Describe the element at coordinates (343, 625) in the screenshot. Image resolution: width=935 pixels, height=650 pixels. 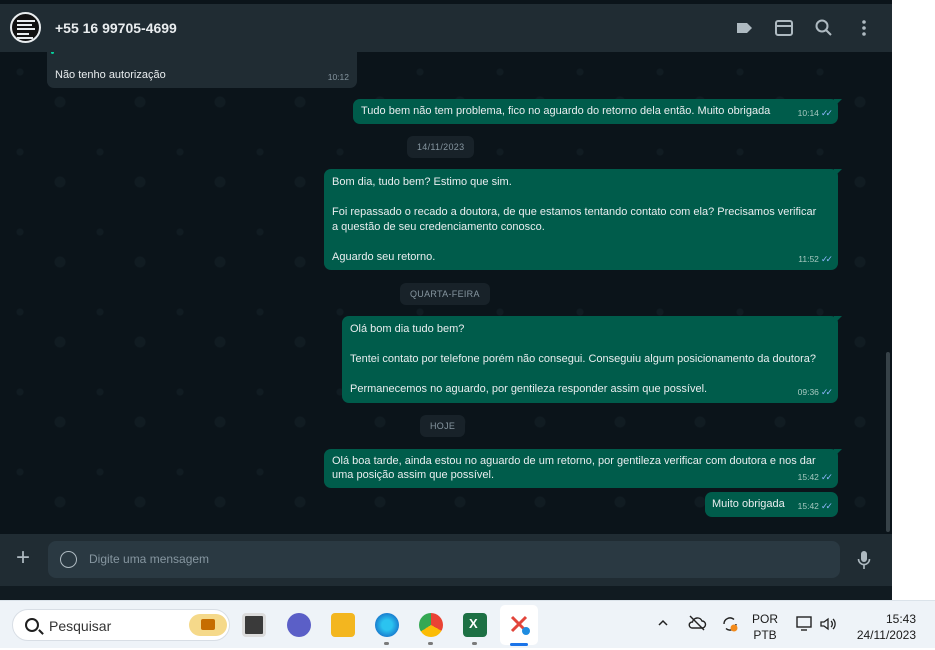
I see `file-explorer-icon` at that location.